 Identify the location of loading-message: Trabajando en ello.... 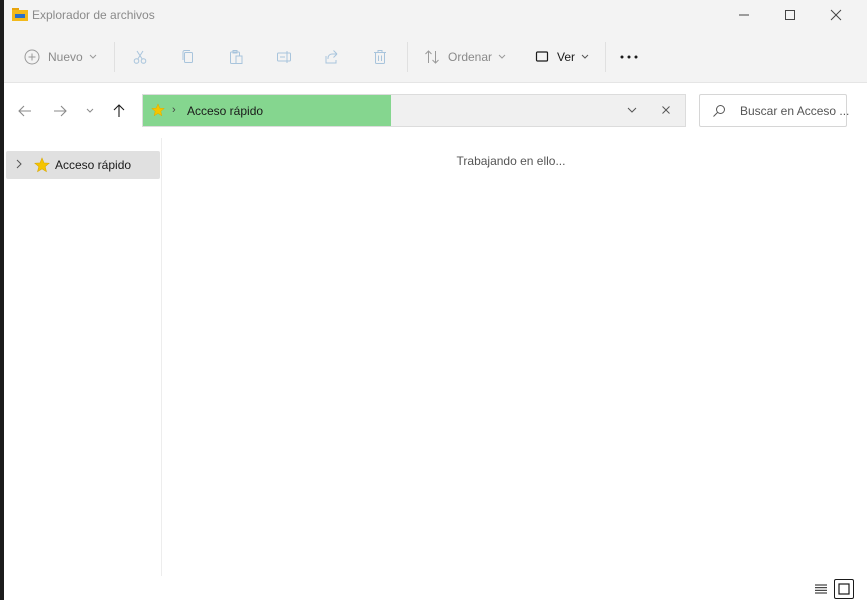
(511, 161).